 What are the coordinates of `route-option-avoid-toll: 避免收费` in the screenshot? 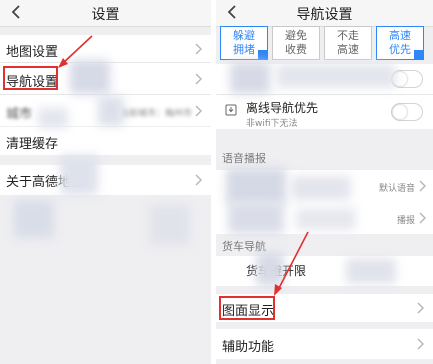 It's located at (296, 43).